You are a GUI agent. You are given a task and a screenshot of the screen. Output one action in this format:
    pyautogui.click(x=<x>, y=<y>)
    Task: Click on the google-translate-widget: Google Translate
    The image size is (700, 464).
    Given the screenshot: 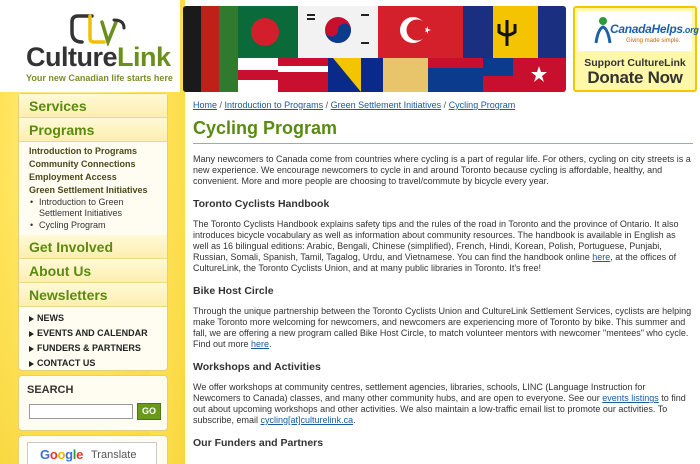 What is the action you would take?
    pyautogui.click(x=92, y=453)
    